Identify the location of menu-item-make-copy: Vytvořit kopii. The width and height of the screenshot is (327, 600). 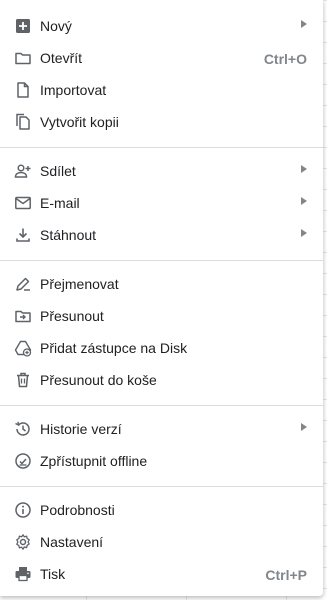
(161, 122).